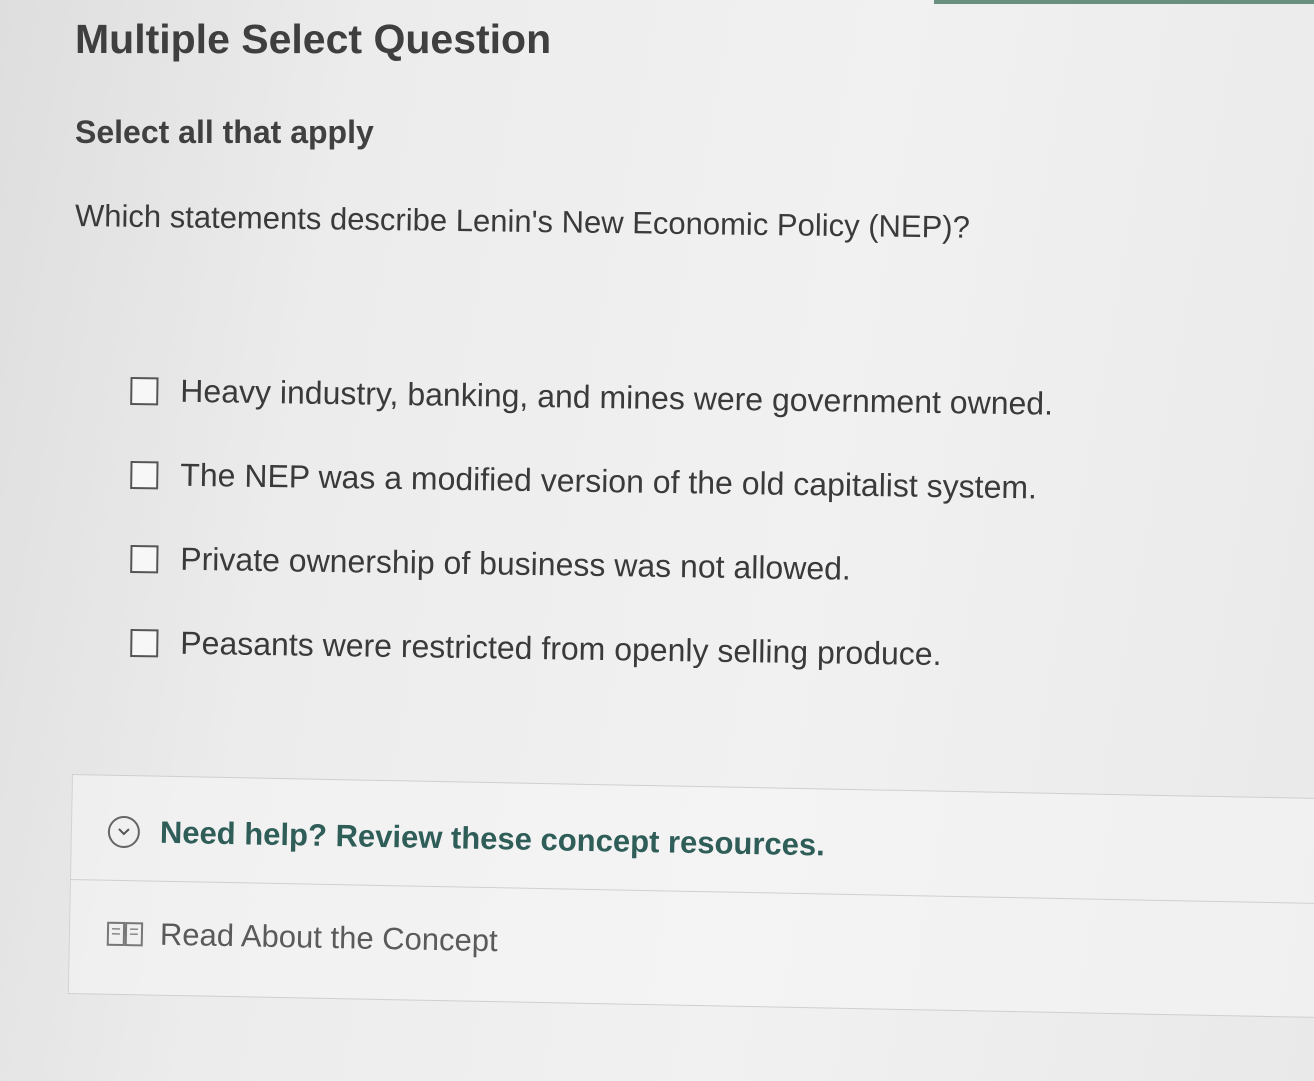 The width and height of the screenshot is (1314, 1081). Describe the element at coordinates (329, 937) in the screenshot. I see `read-about-concept-label: Read About the Concept` at that location.